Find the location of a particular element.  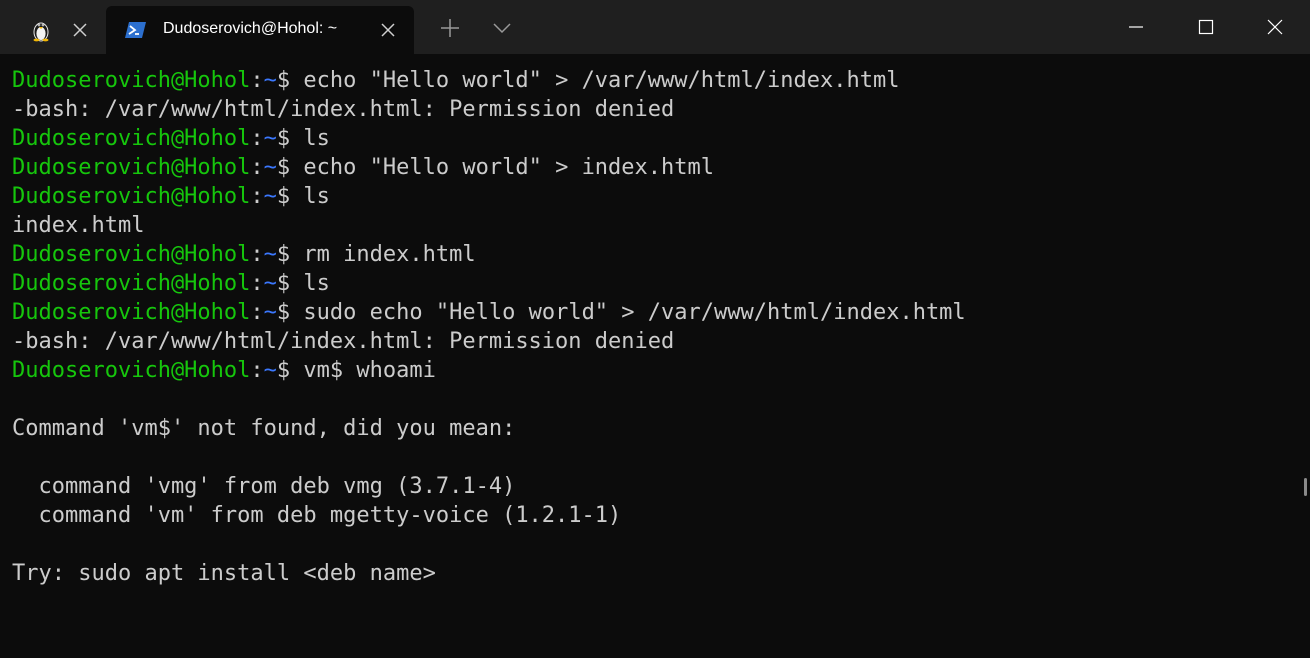

tab-title: Dudoserovich@Hohol: ~ is located at coordinates (250, 28).